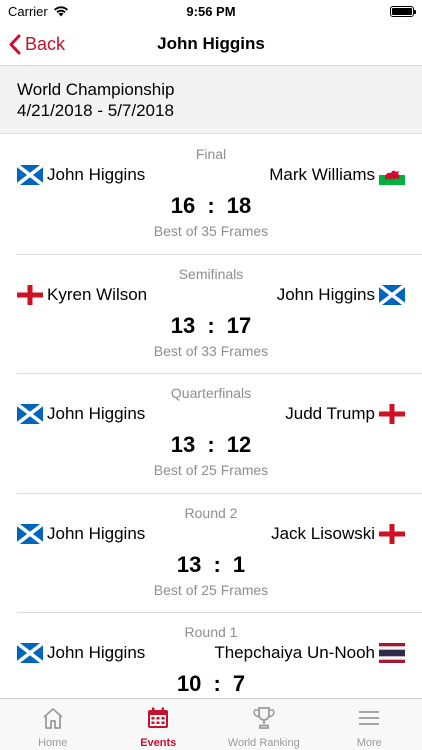 The width and height of the screenshot is (422, 750). I want to click on battery-icon, so click(403, 11).